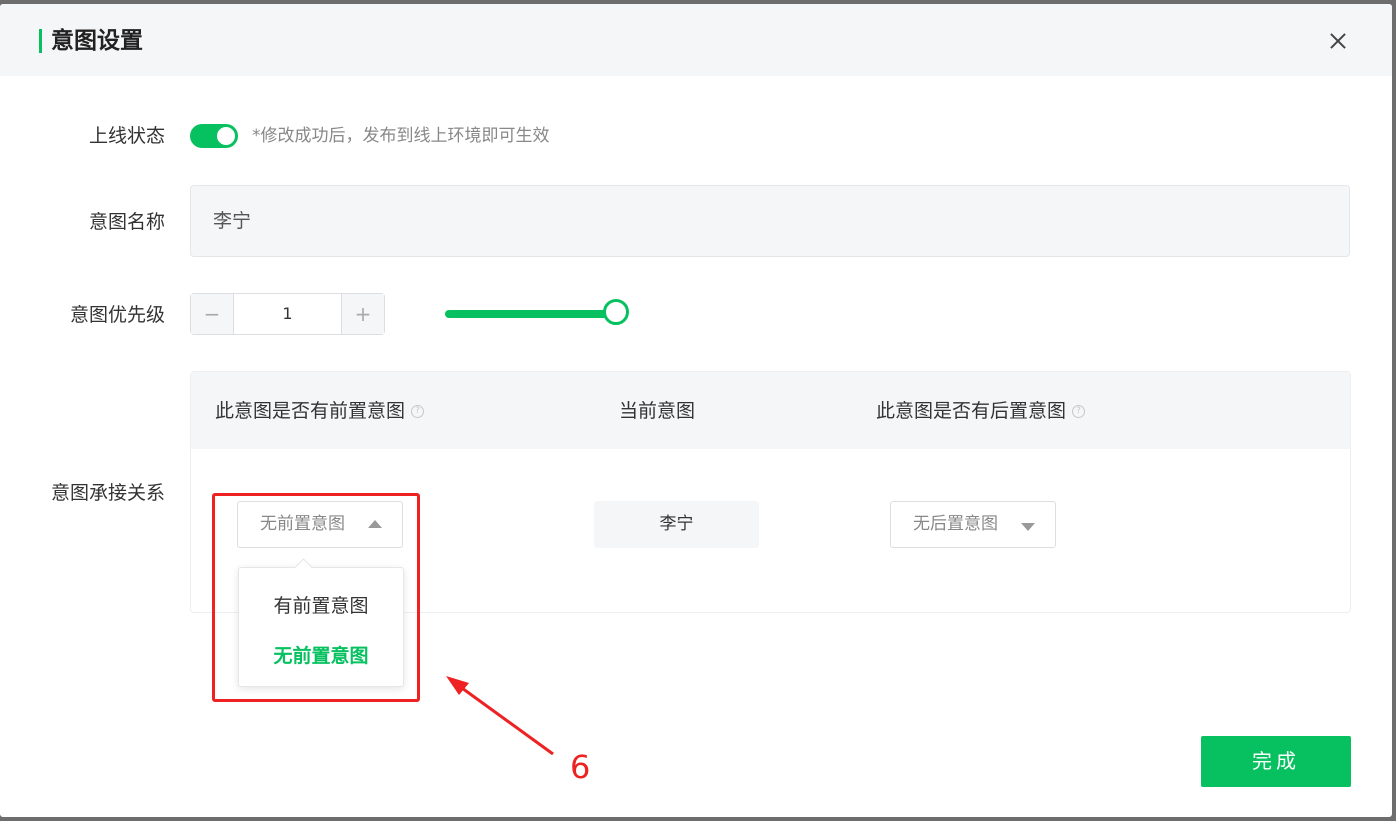  Describe the element at coordinates (770, 410) in the screenshot. I see `relation-header: 此意图是否有前置意图? 当前意图 此意图是否有后置意图?` at that location.